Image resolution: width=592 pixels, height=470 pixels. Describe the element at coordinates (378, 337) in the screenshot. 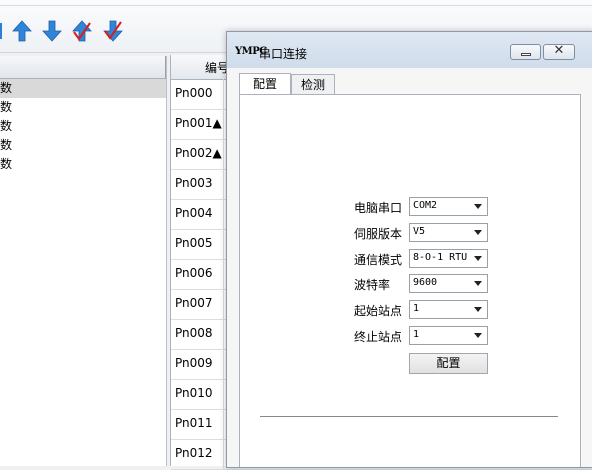

I see `field-label-end-station: 终止站点` at that location.